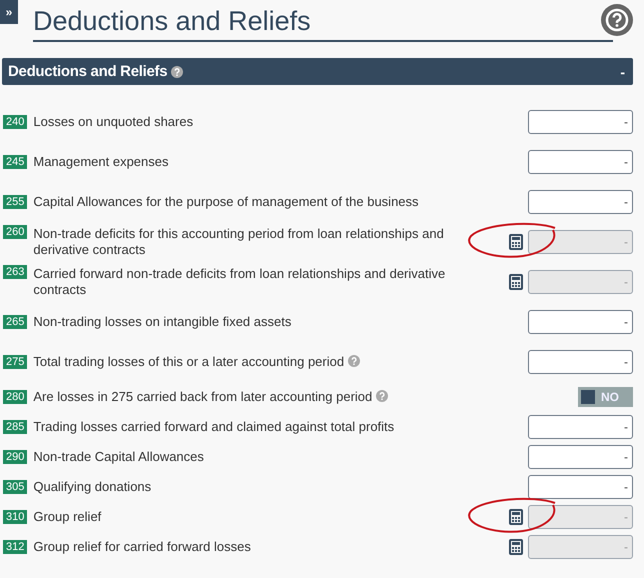 This screenshot has height=578, width=644. I want to click on box-code: 245, so click(15, 162).